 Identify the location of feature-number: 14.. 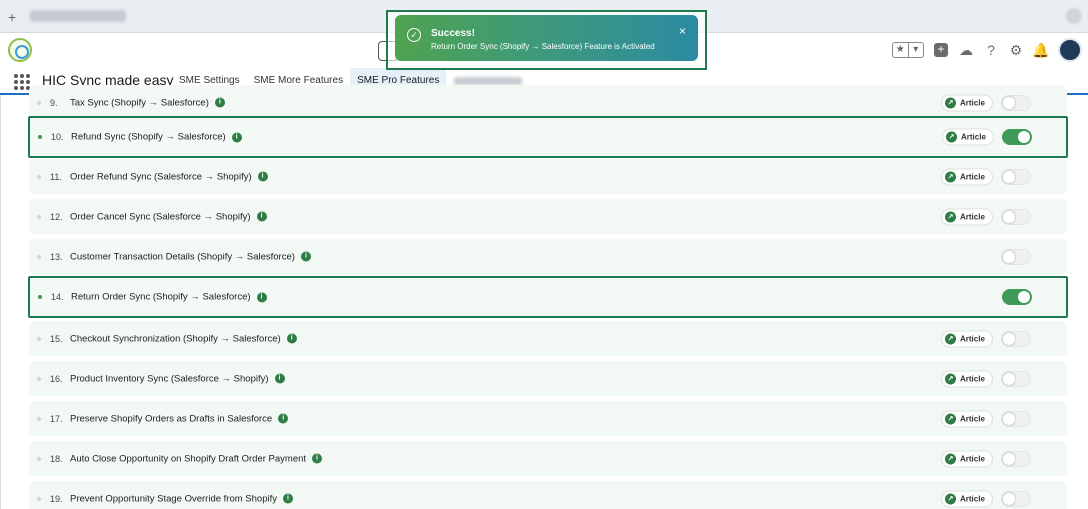
(57, 297).